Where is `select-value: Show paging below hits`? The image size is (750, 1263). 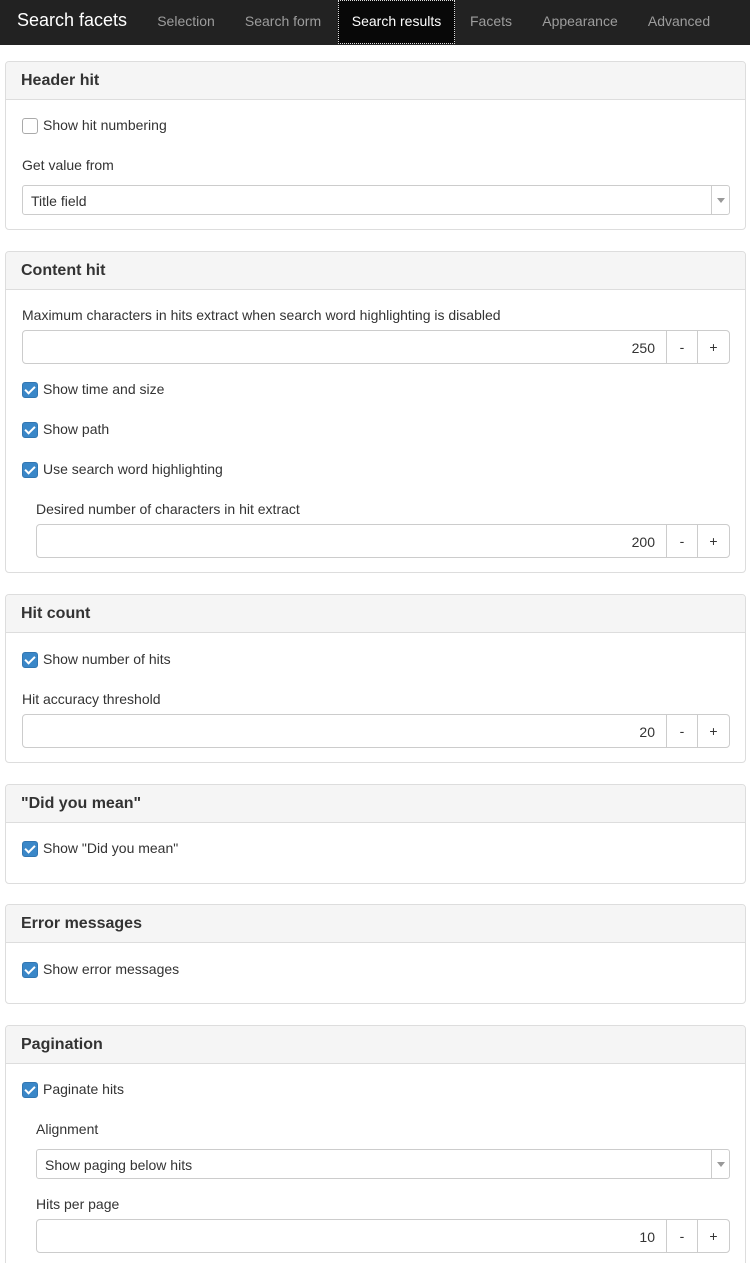
select-value: Show paging below hits is located at coordinates (119, 1165).